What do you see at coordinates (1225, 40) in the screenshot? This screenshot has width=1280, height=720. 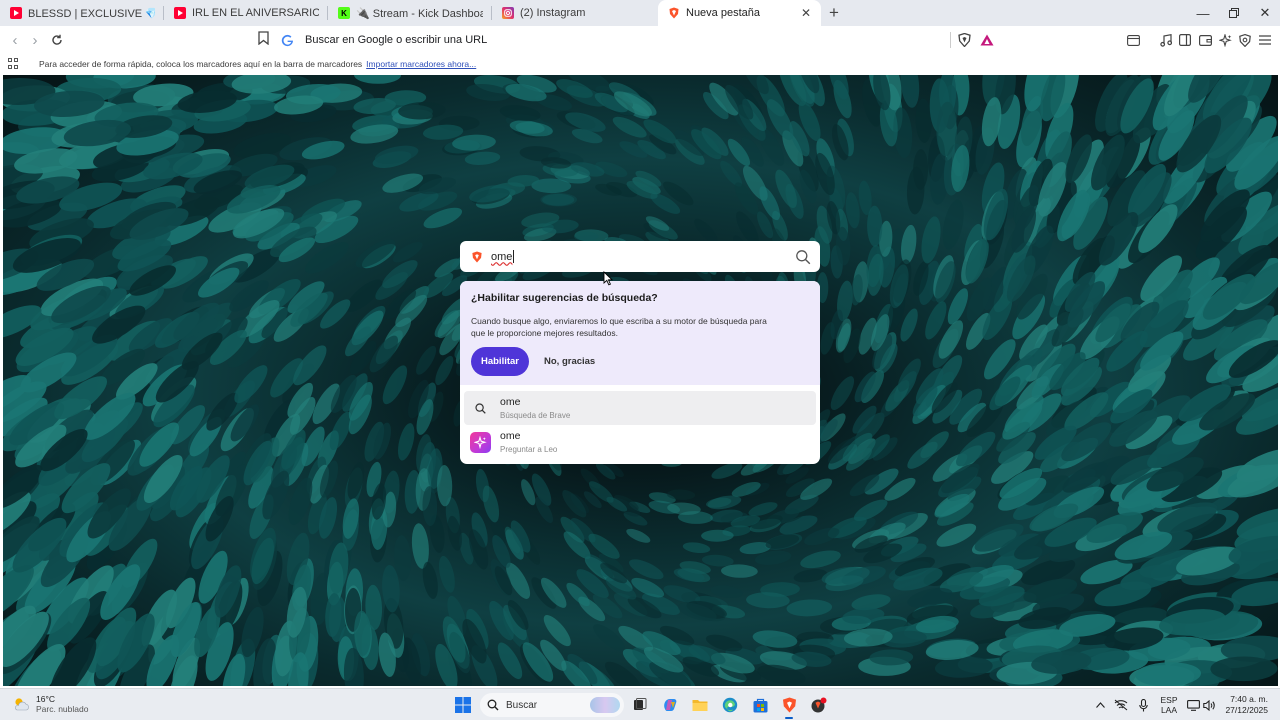 I see `leo-ai-icon` at bounding box center [1225, 40].